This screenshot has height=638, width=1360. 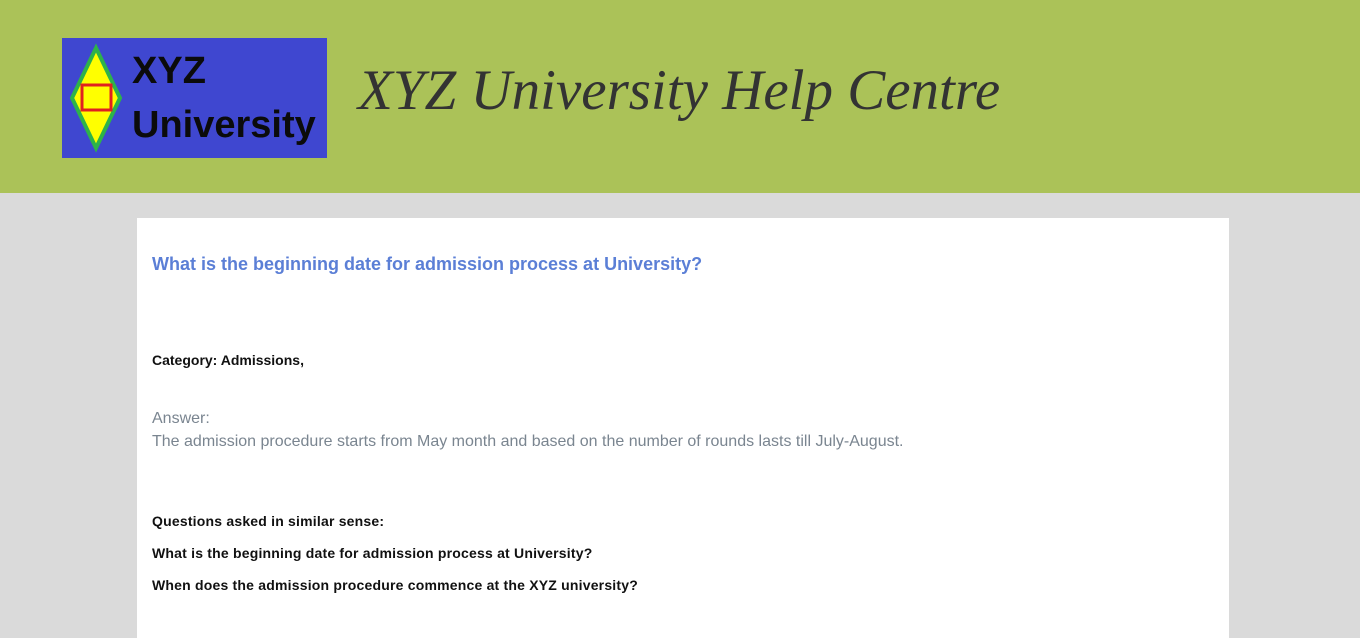 What do you see at coordinates (181, 418) in the screenshot?
I see `answer-label: Answer:` at bounding box center [181, 418].